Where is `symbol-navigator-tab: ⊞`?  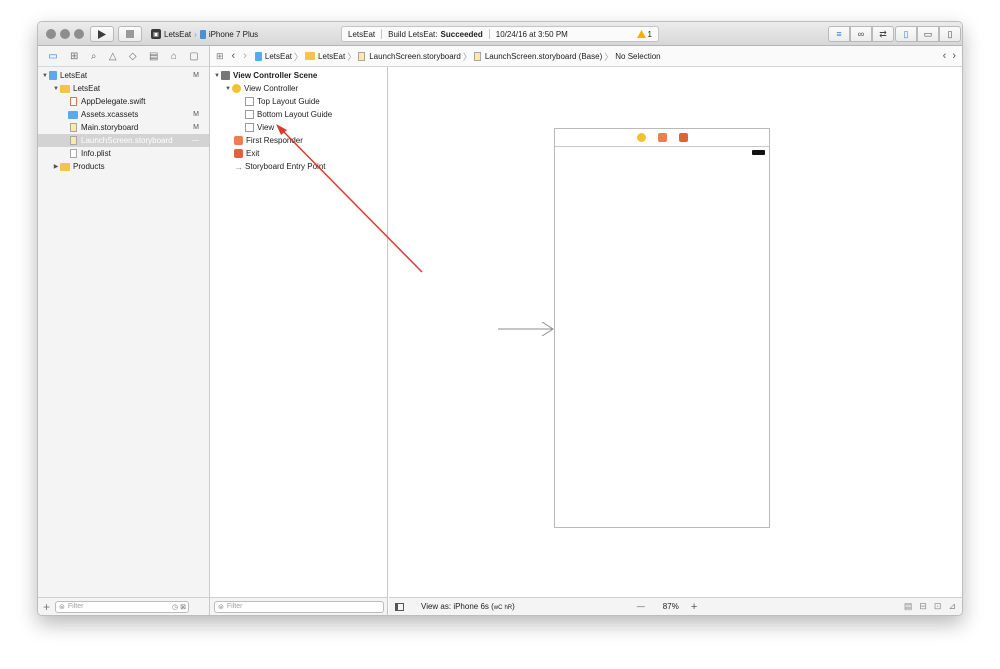
symbol-navigator-tab: ⊞ is located at coordinates (74, 56).